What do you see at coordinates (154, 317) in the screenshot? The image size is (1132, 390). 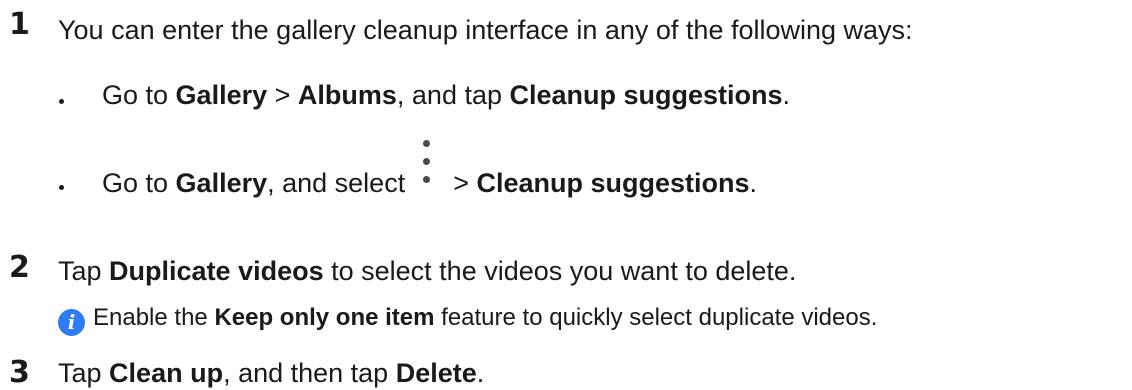 I see `note-text-part: Enable the` at bounding box center [154, 317].